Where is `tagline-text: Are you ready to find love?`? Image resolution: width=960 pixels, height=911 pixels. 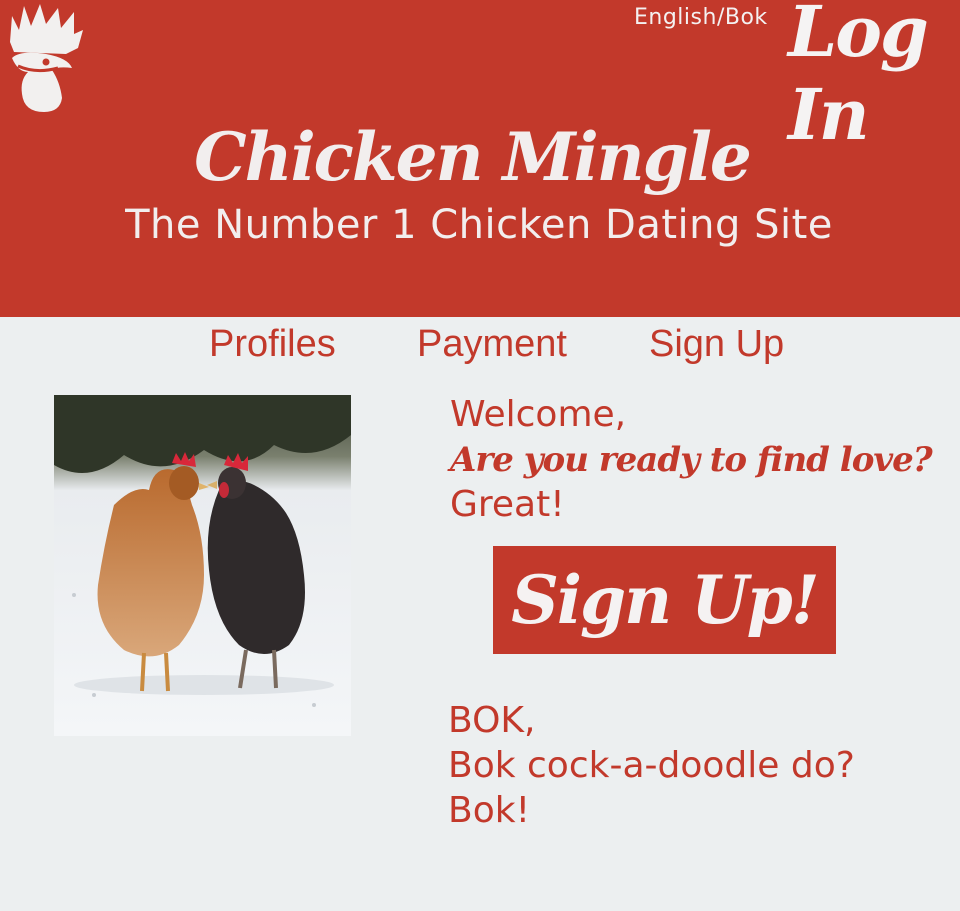
tagline-text: Are you ready to find love? is located at coordinates (691, 460).